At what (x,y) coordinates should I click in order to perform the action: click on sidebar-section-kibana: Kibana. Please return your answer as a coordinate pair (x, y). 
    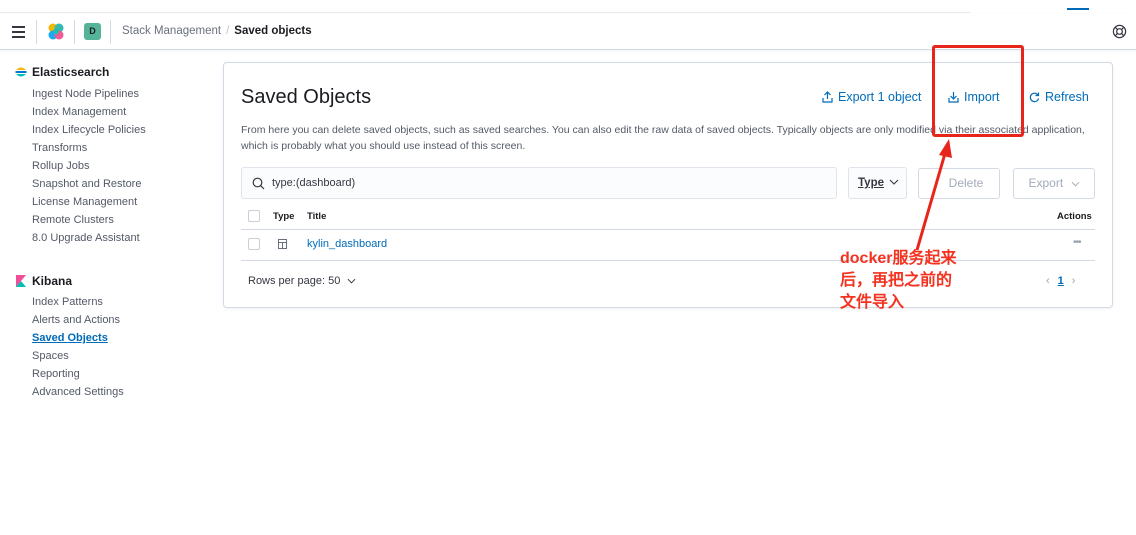
    Looking at the image, I should click on (43, 281).